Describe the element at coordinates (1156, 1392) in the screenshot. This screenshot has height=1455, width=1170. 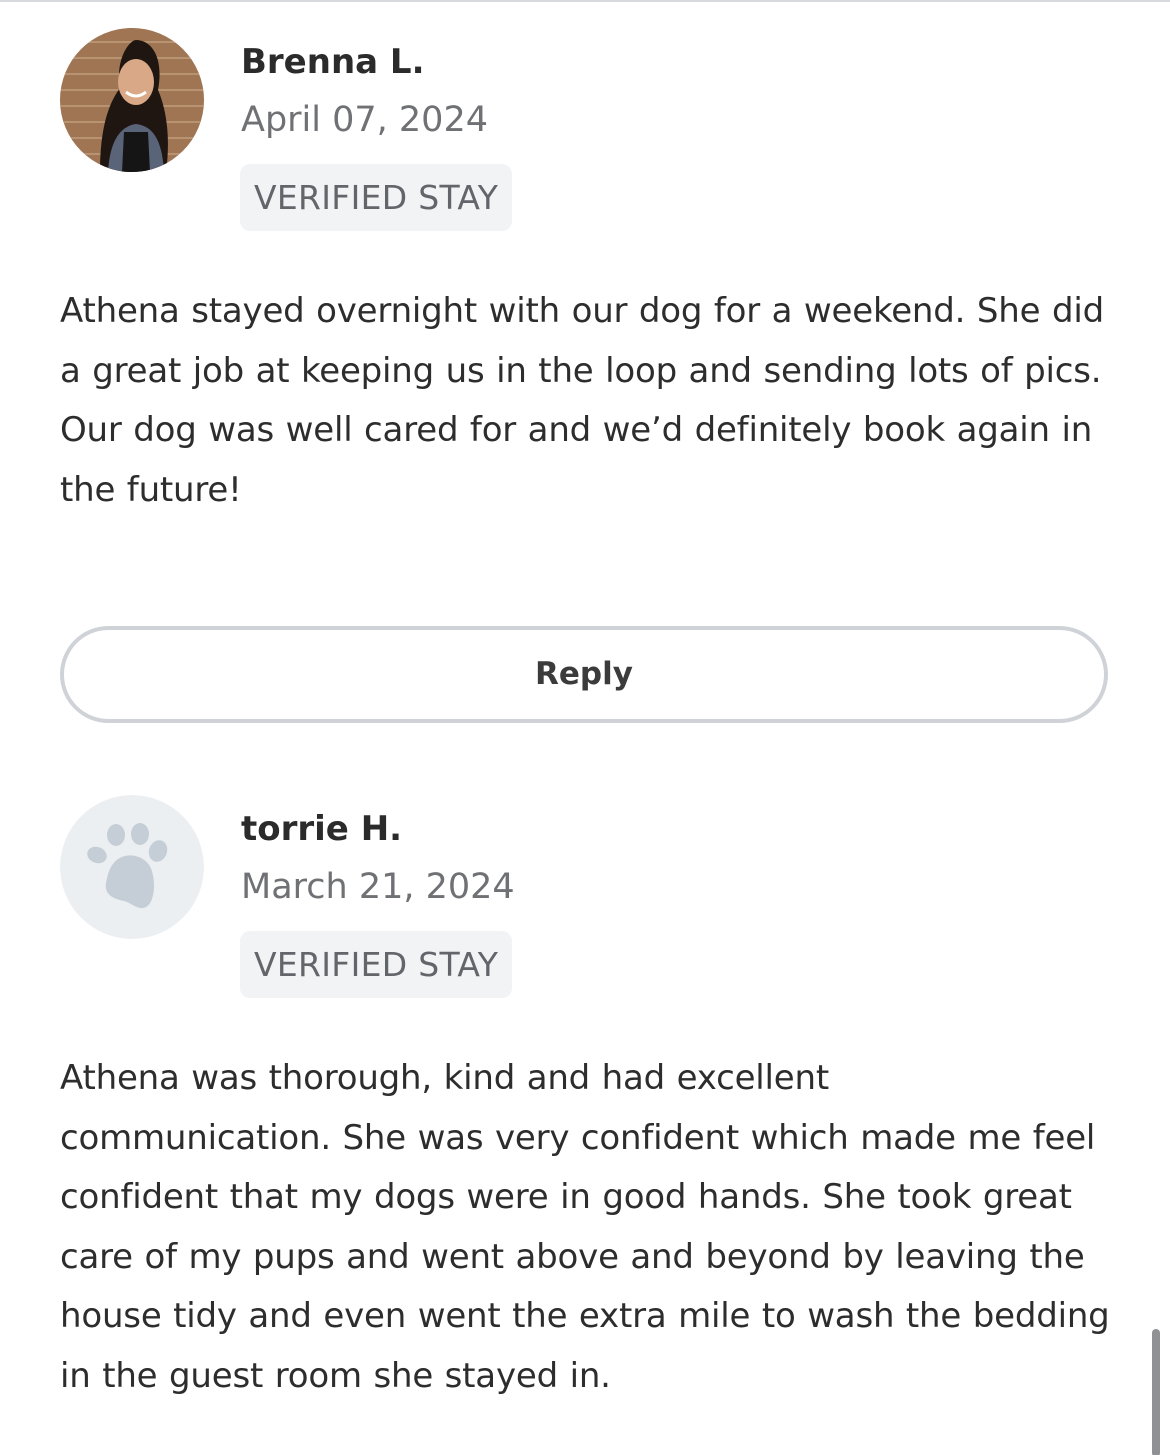
I see `scrollbar` at that location.